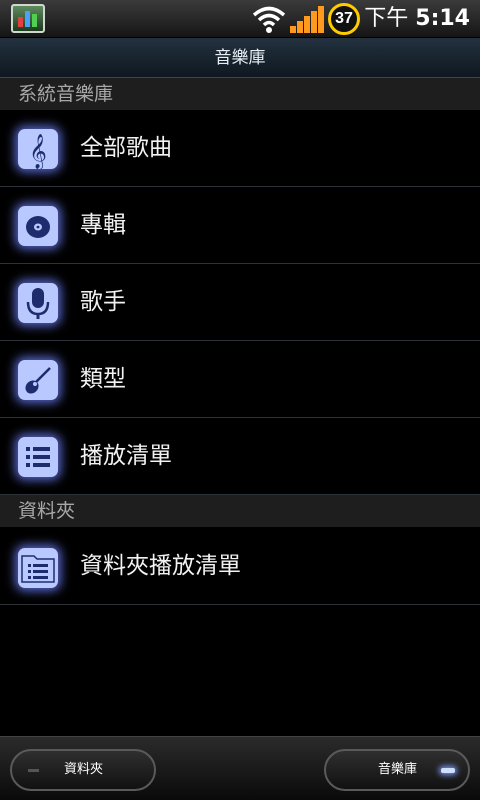 The image size is (480, 800). What do you see at coordinates (38, 226) in the screenshot?
I see `album-disc-icon` at bounding box center [38, 226].